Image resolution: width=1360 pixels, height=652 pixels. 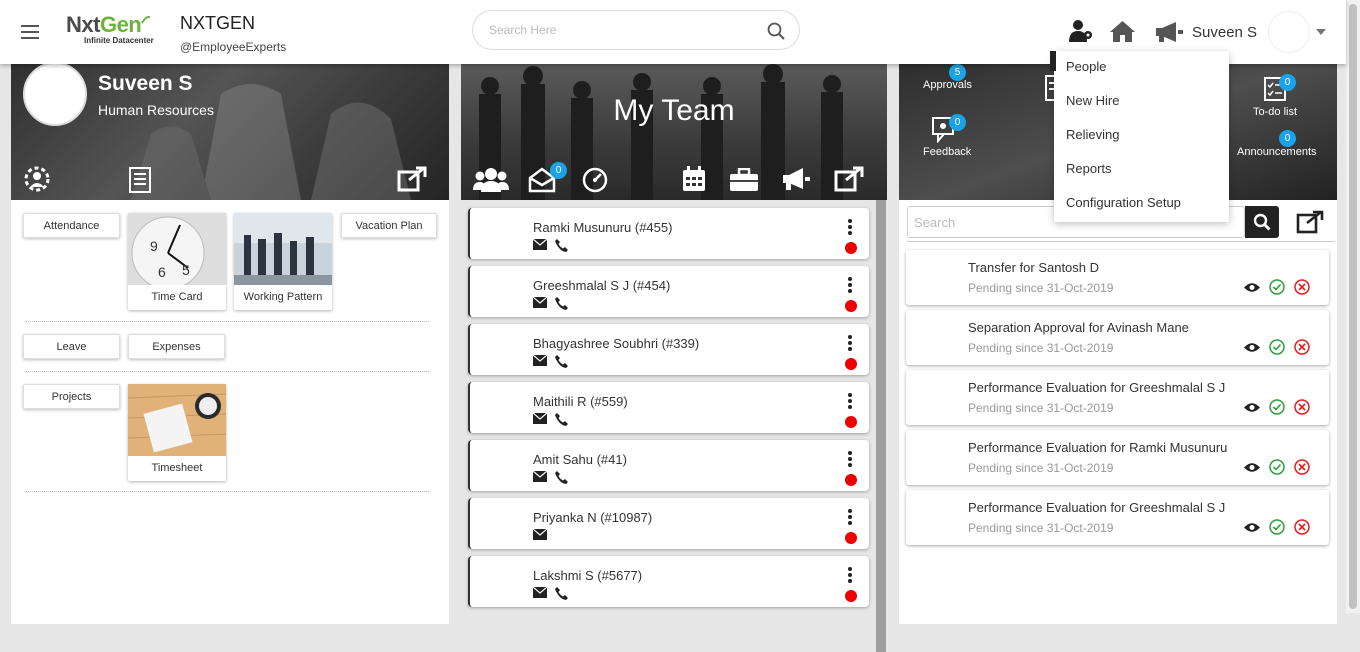 I want to click on page-scrollbar, so click(x=1353, y=306).